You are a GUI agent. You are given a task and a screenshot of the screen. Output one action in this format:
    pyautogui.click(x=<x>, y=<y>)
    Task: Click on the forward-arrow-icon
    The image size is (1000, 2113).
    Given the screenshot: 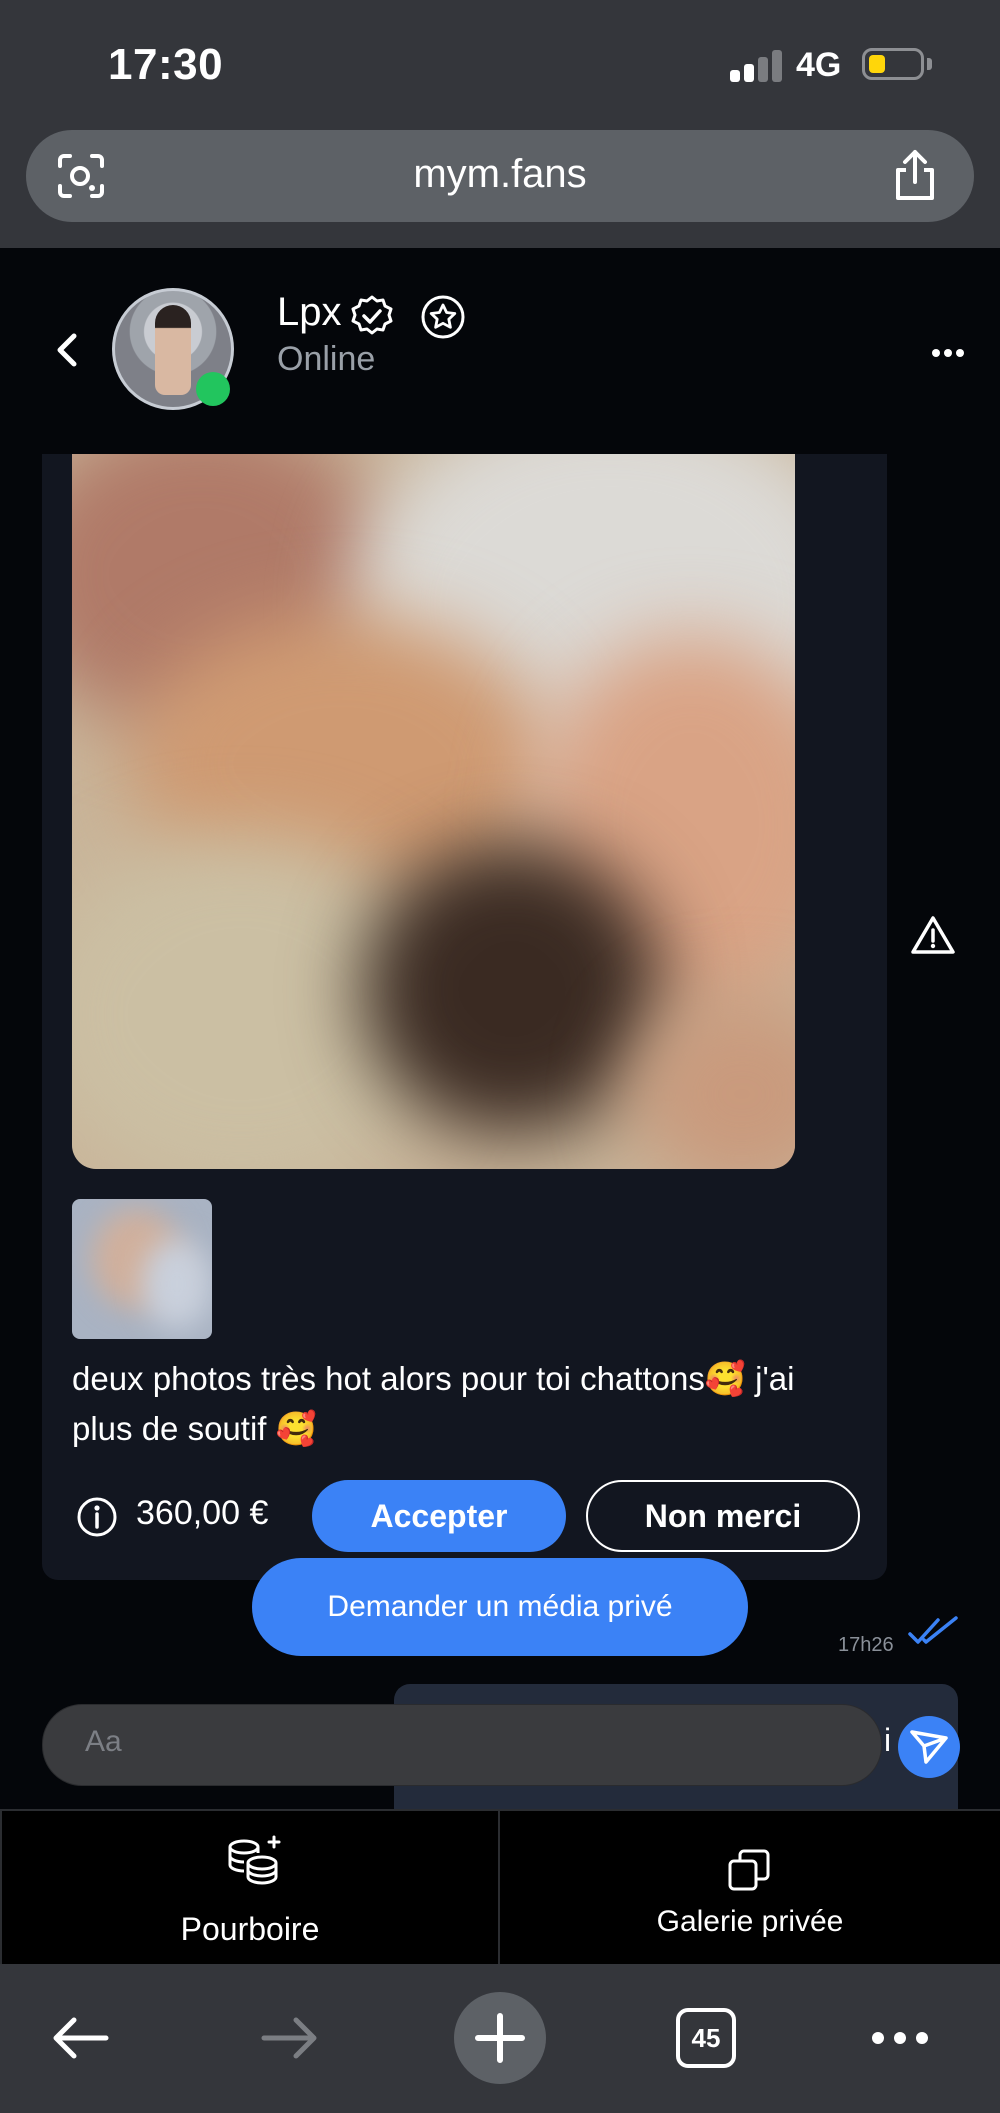 What is the action you would take?
    pyautogui.click(x=290, y=2038)
    